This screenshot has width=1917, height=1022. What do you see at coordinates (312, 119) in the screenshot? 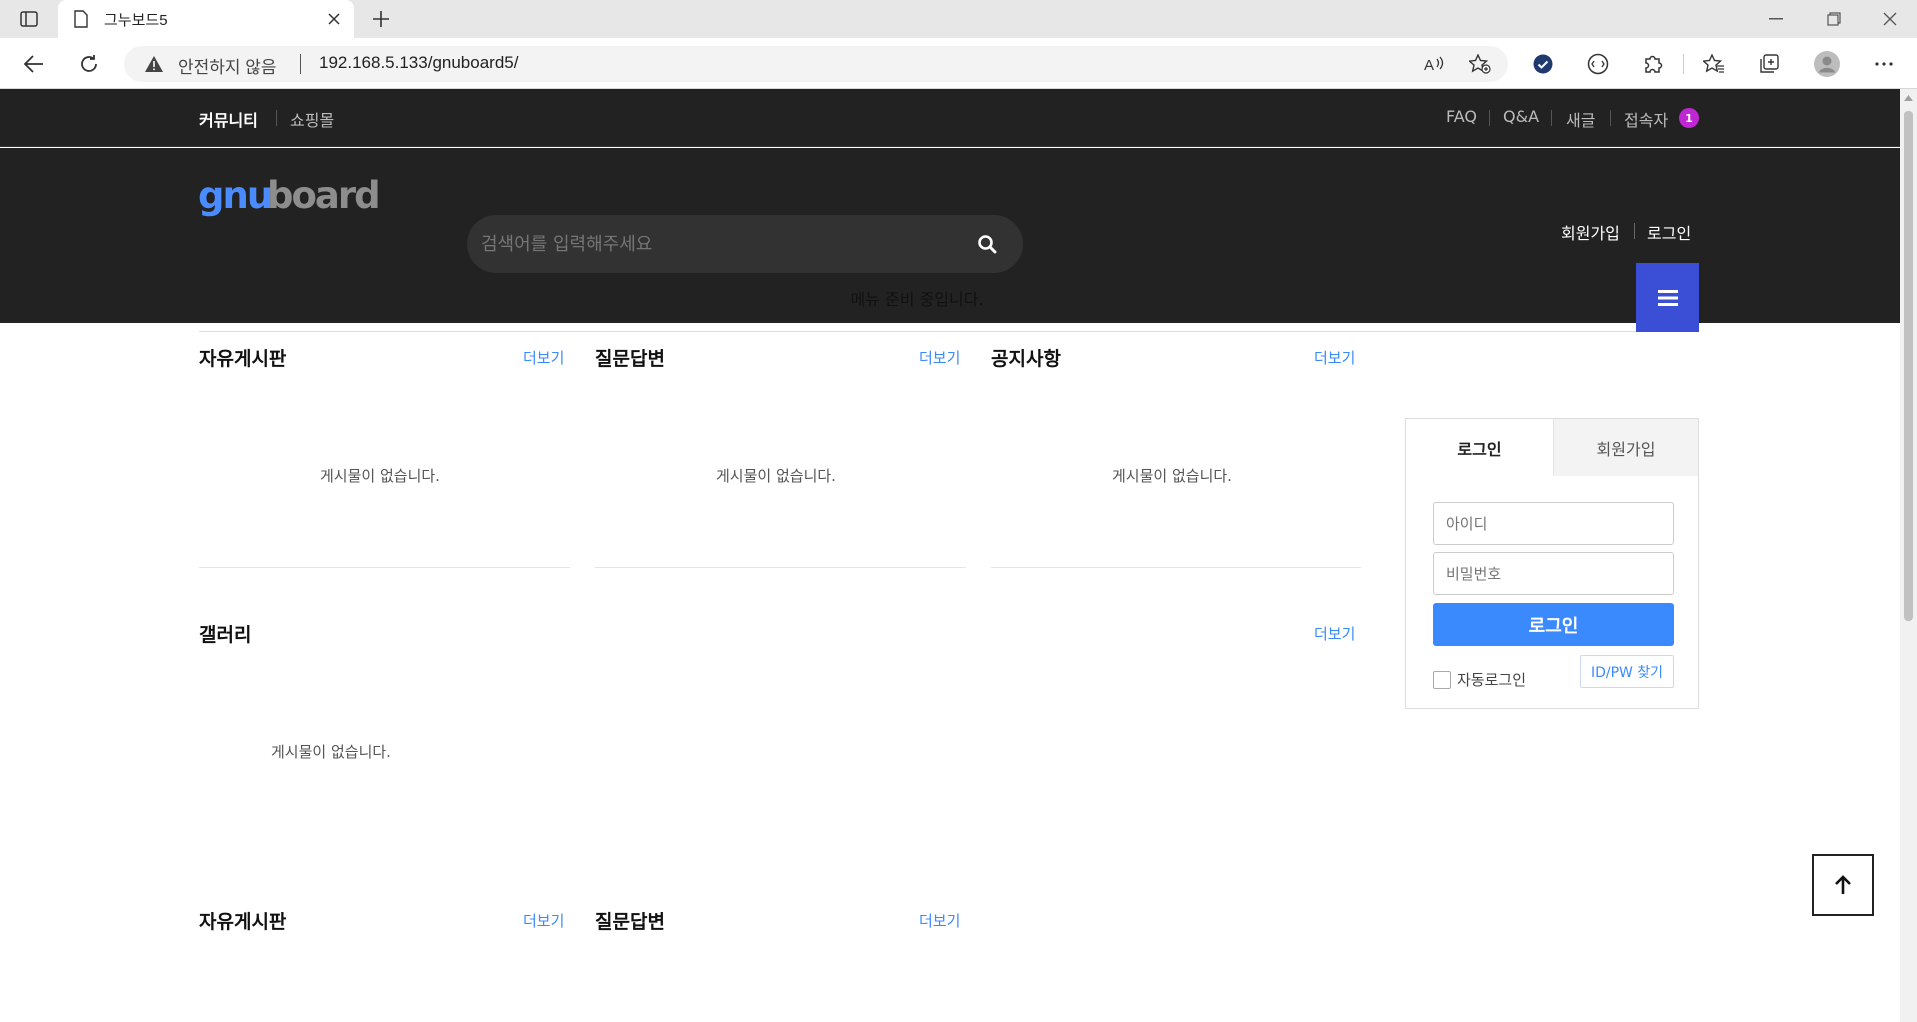
I see `shop-link: 쇼핑몰` at bounding box center [312, 119].